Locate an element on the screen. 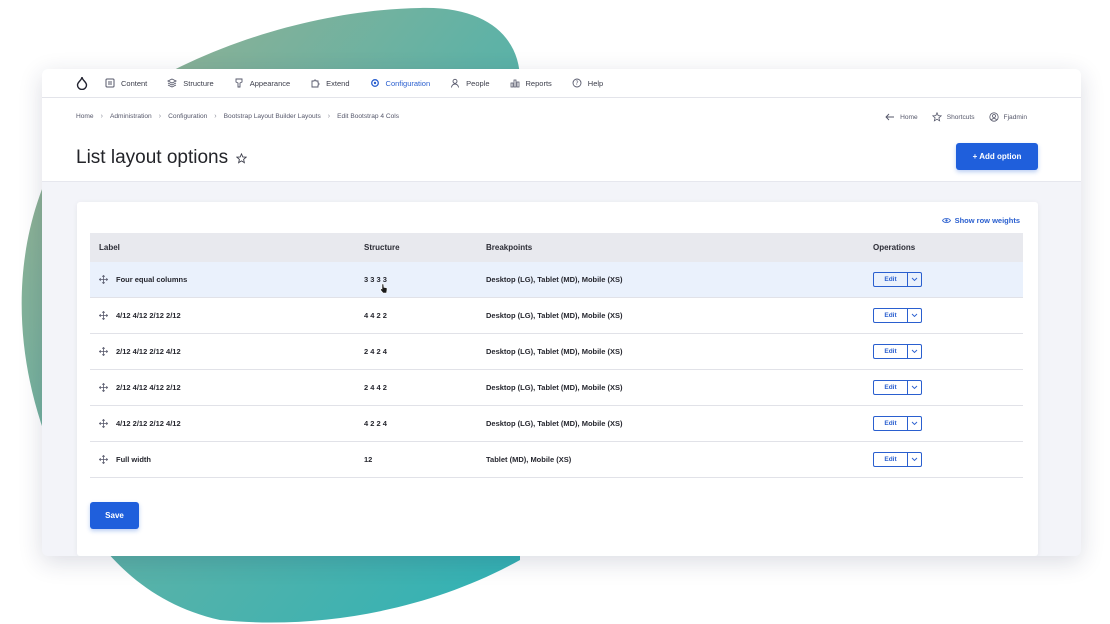  table-header: Label Structure Breakpoints Operations is located at coordinates (556, 247).